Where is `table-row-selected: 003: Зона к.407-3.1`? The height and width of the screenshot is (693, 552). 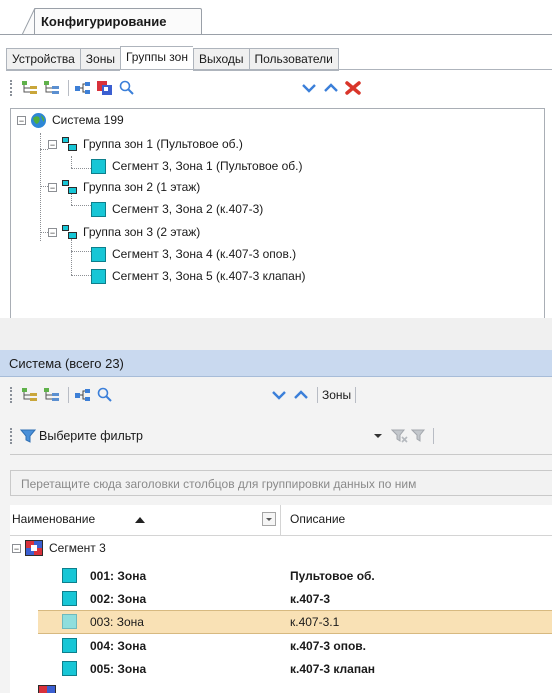
table-row-selected: 003: Зона к.407-3.1 is located at coordinates (295, 622).